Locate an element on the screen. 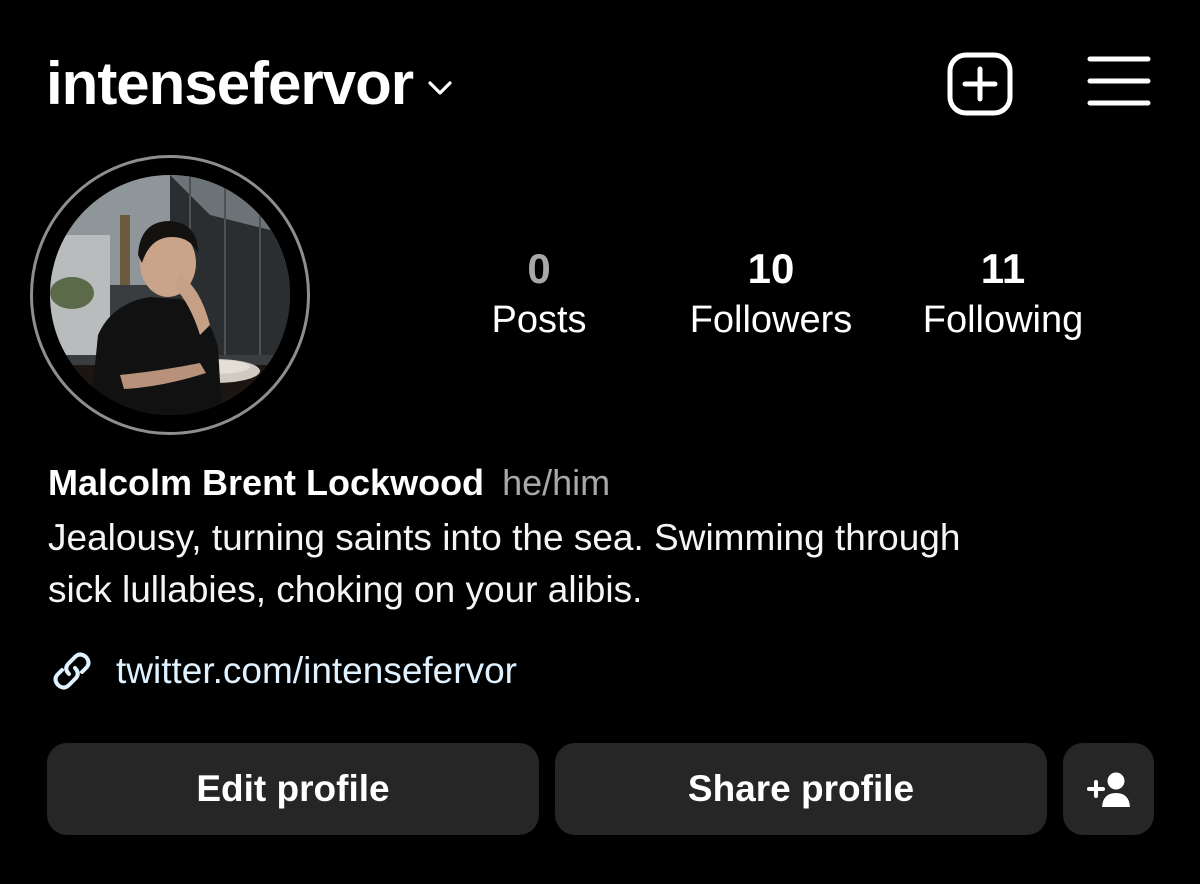 The width and height of the screenshot is (1200, 884). link-url: twitter.com/intensefervor is located at coordinates (316, 670).